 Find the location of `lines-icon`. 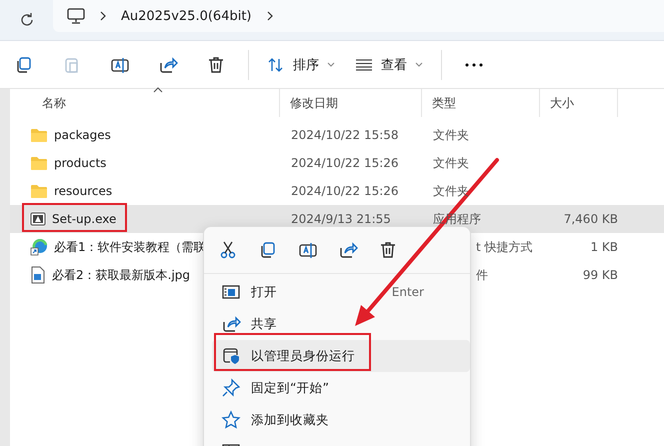

lines-icon is located at coordinates (364, 64).